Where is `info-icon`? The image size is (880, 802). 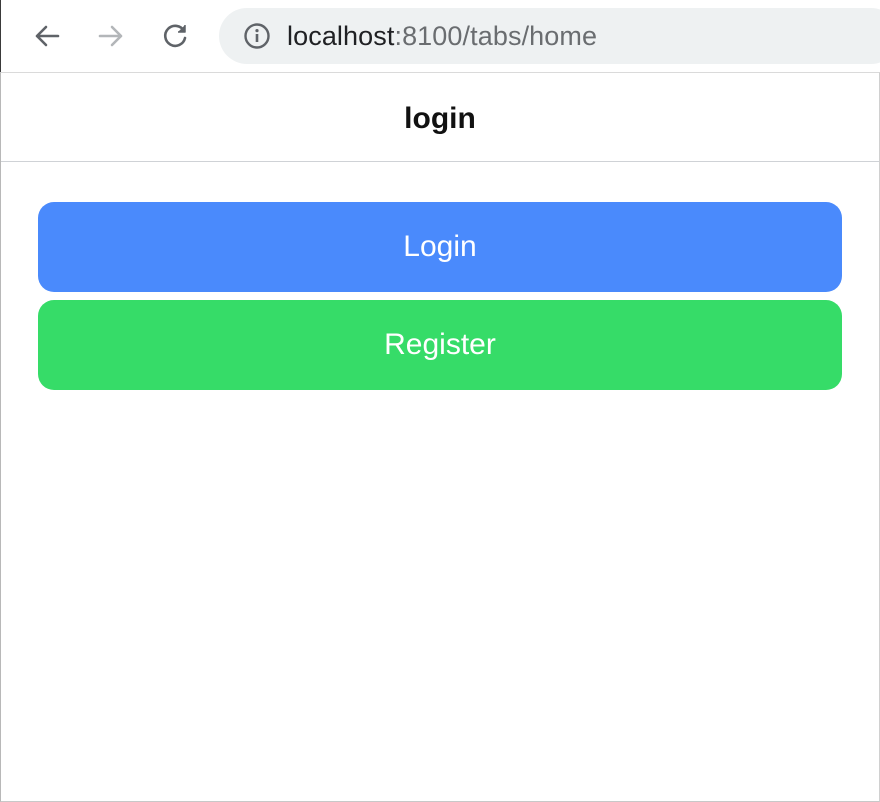 info-icon is located at coordinates (257, 36).